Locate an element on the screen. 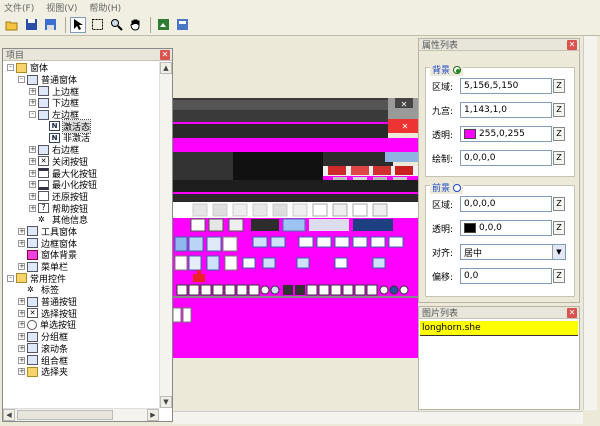 The width and height of the screenshot is (600, 426). hand-icon is located at coordinates (135, 25).